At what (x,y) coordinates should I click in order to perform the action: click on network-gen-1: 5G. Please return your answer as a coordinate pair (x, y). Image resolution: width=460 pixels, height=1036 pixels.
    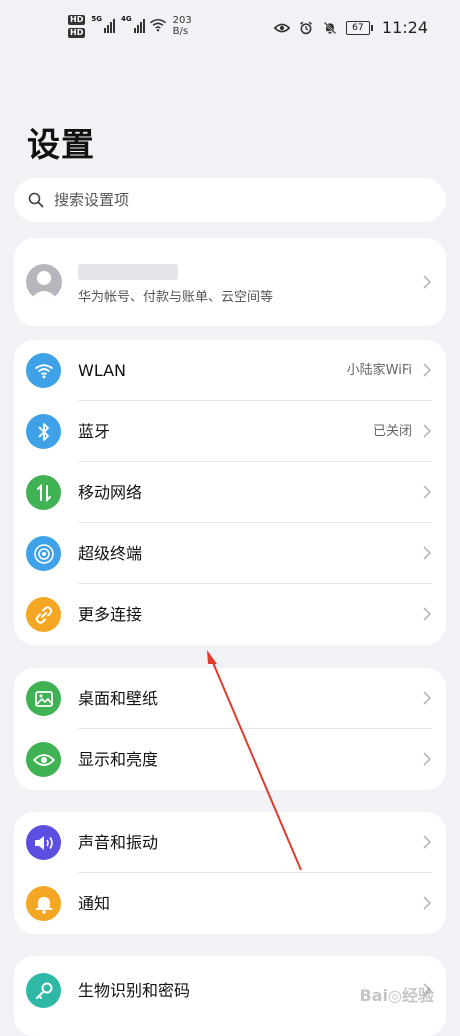
    Looking at the image, I should click on (96, 19).